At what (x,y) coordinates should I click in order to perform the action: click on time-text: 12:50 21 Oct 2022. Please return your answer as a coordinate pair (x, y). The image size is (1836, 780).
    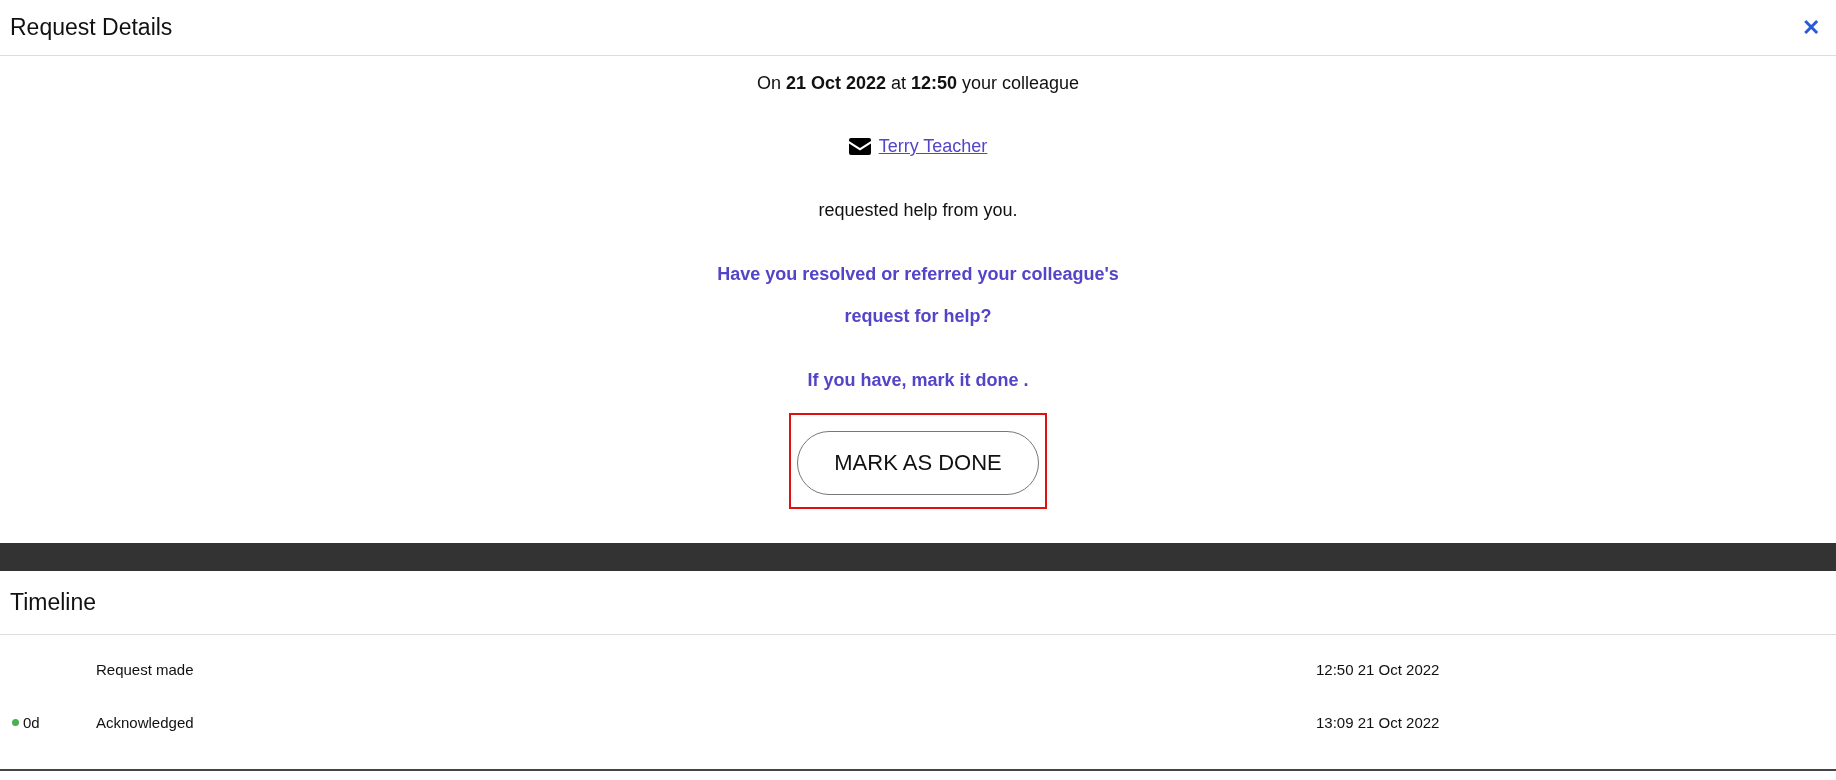
    Looking at the image, I should click on (1378, 669).